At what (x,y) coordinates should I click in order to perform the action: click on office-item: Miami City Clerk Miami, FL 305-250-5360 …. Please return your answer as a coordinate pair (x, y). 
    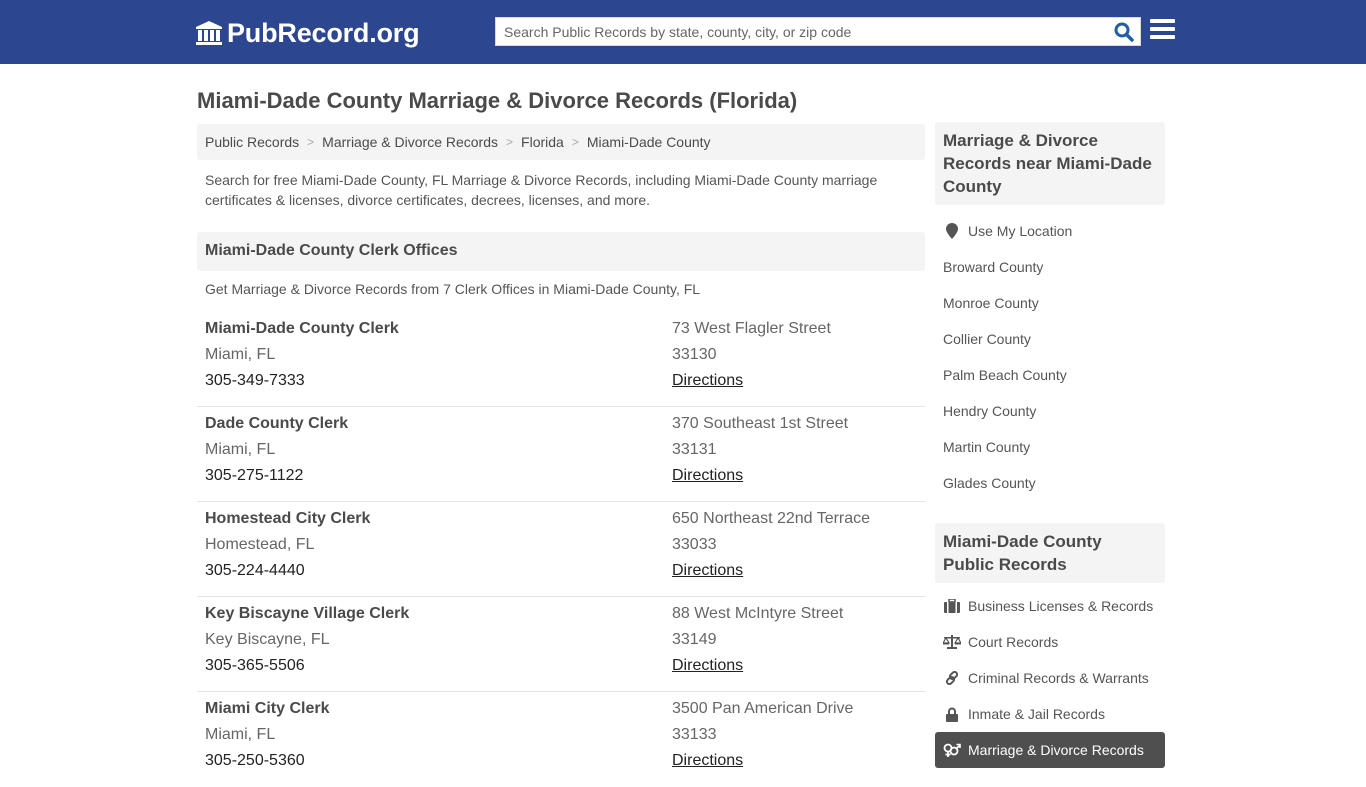
    Looking at the image, I should click on (561, 739).